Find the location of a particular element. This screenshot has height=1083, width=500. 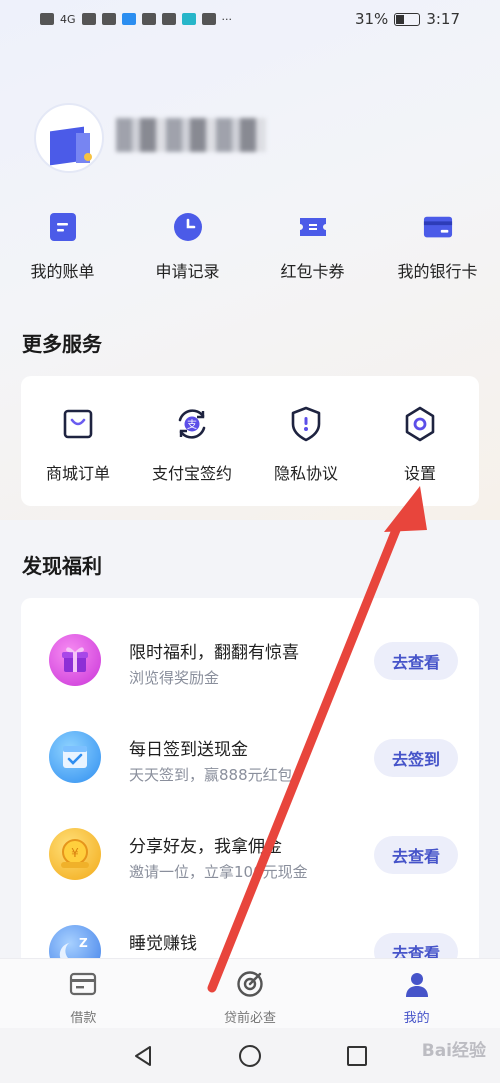

welfare-item: 每日签到送现金 天天签到，赢888元红包 去签到 is located at coordinates (250, 757).